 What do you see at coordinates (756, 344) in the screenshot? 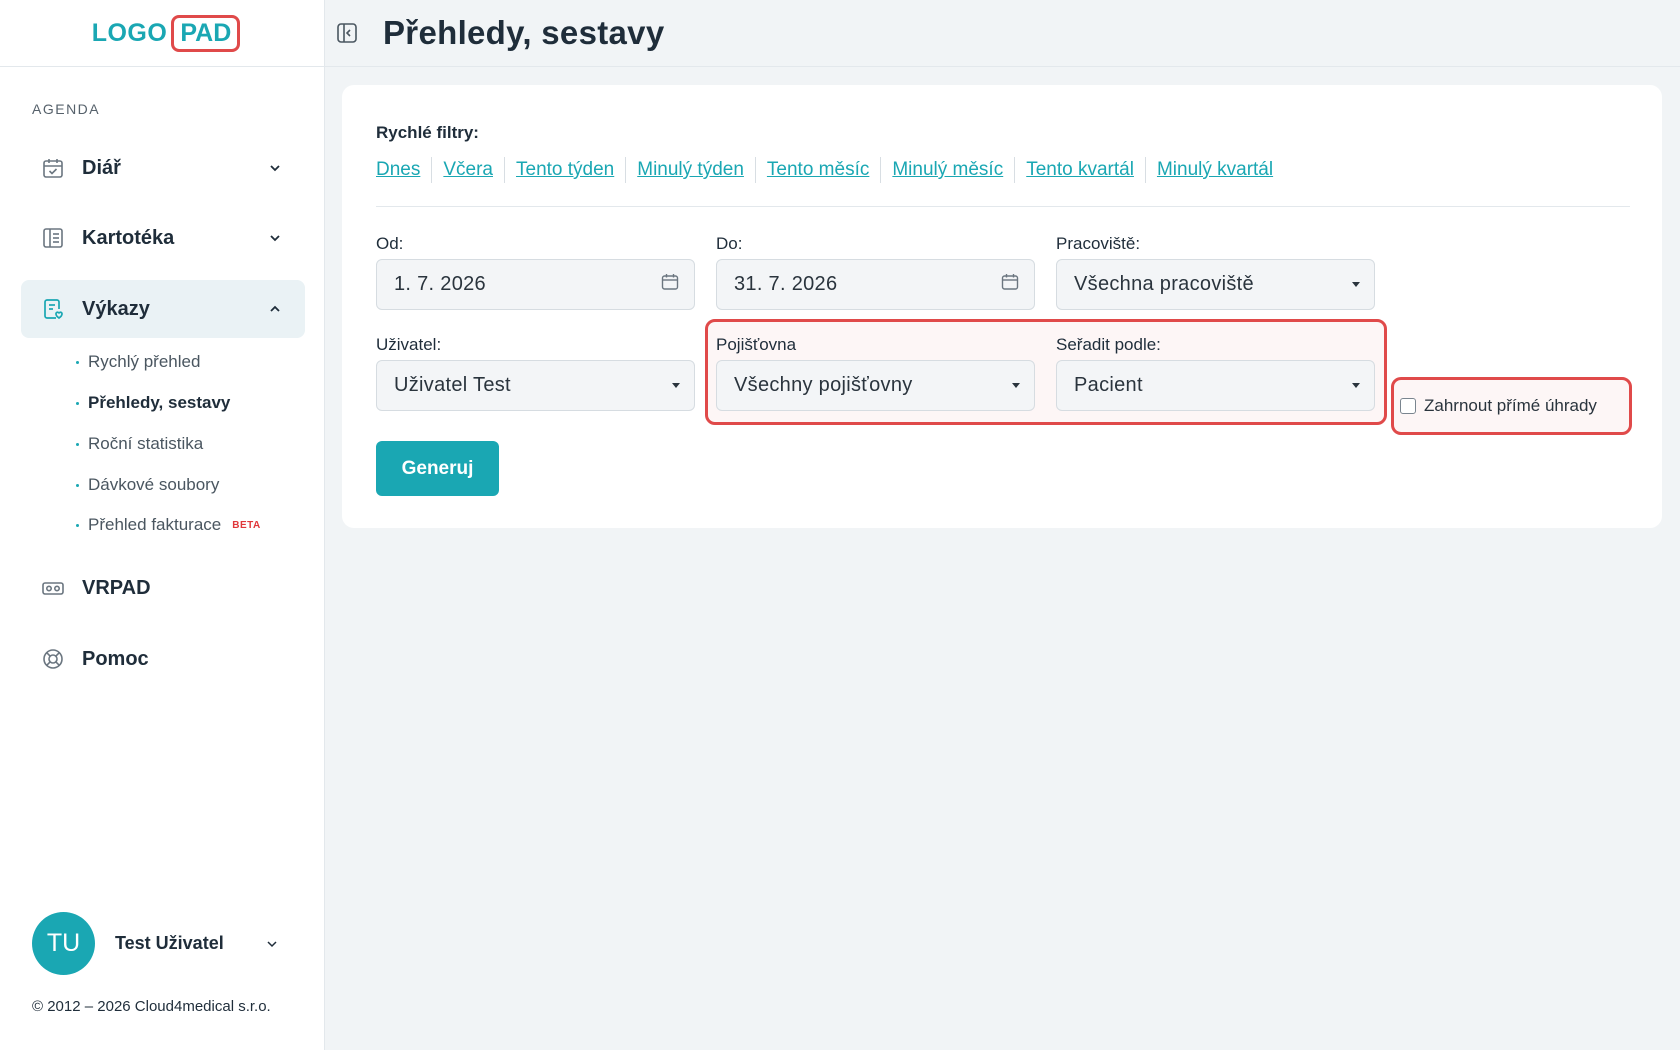
I see `pojistovna-label: Pojišťovna` at bounding box center [756, 344].